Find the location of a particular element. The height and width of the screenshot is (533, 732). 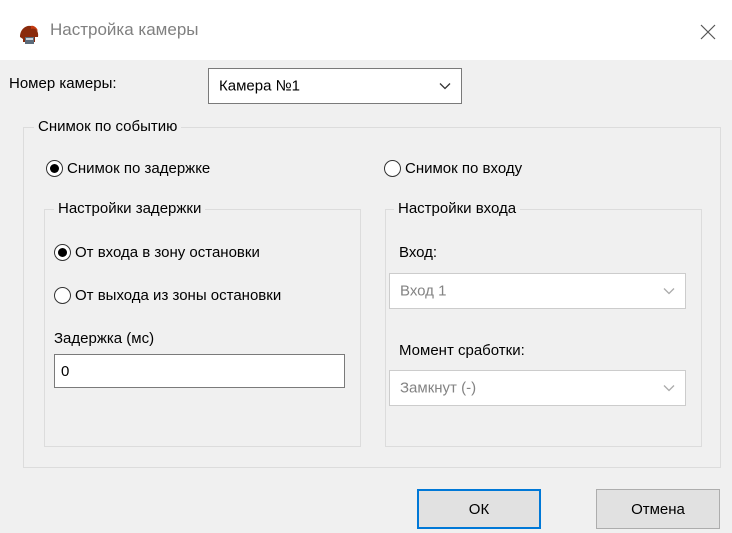

radio-snapshot-input-label: Снимок по входу is located at coordinates (464, 168).